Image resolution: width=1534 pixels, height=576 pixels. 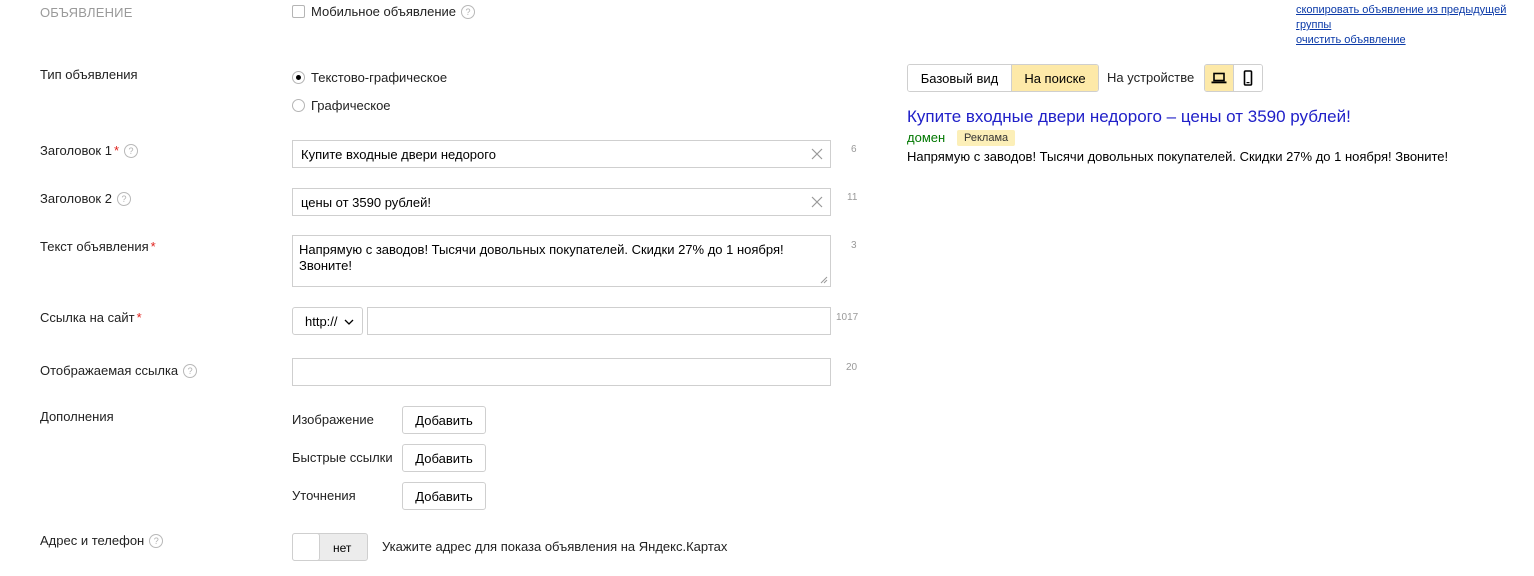 I want to click on radio-text-graphic-label: Текстово-графическое, so click(x=379, y=77).